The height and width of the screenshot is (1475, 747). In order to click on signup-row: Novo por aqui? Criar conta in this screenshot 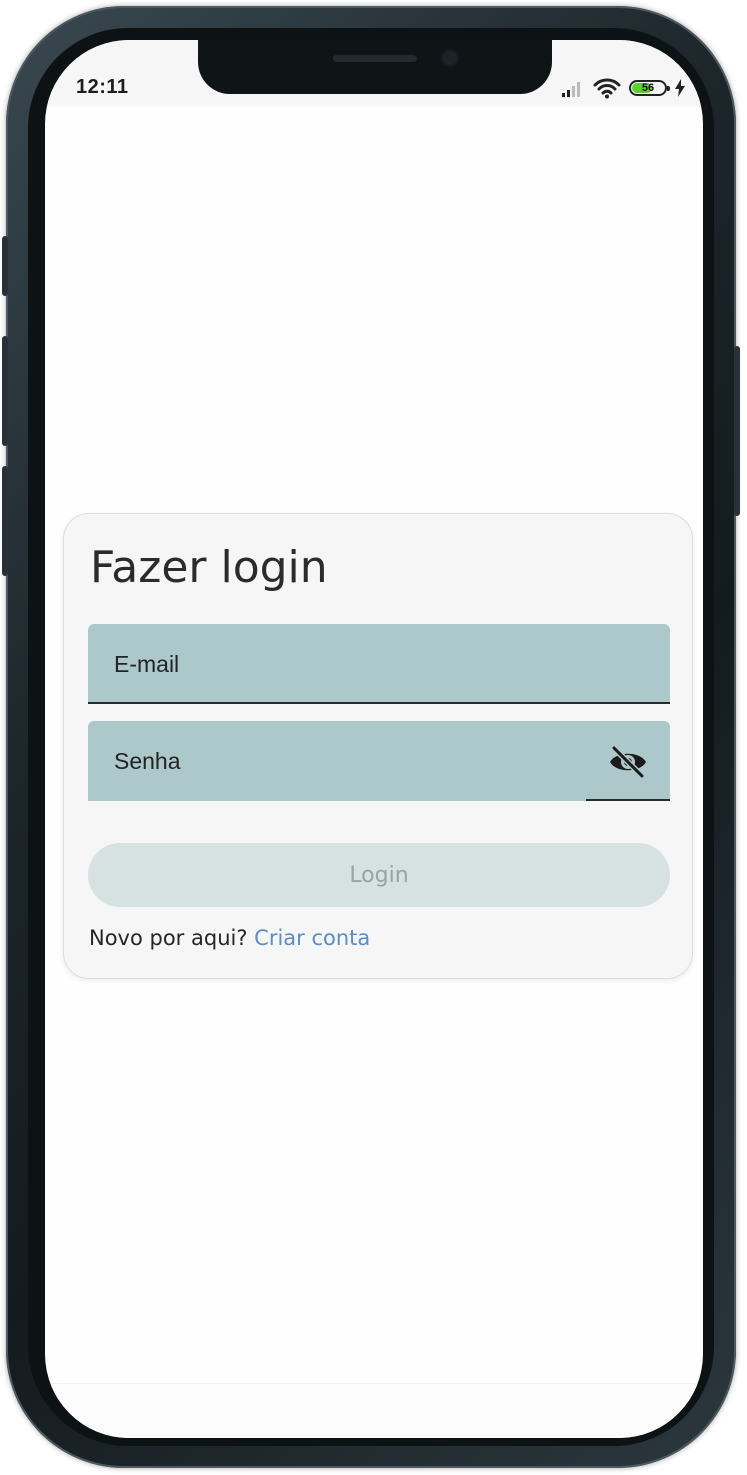, I will do `click(229, 938)`.